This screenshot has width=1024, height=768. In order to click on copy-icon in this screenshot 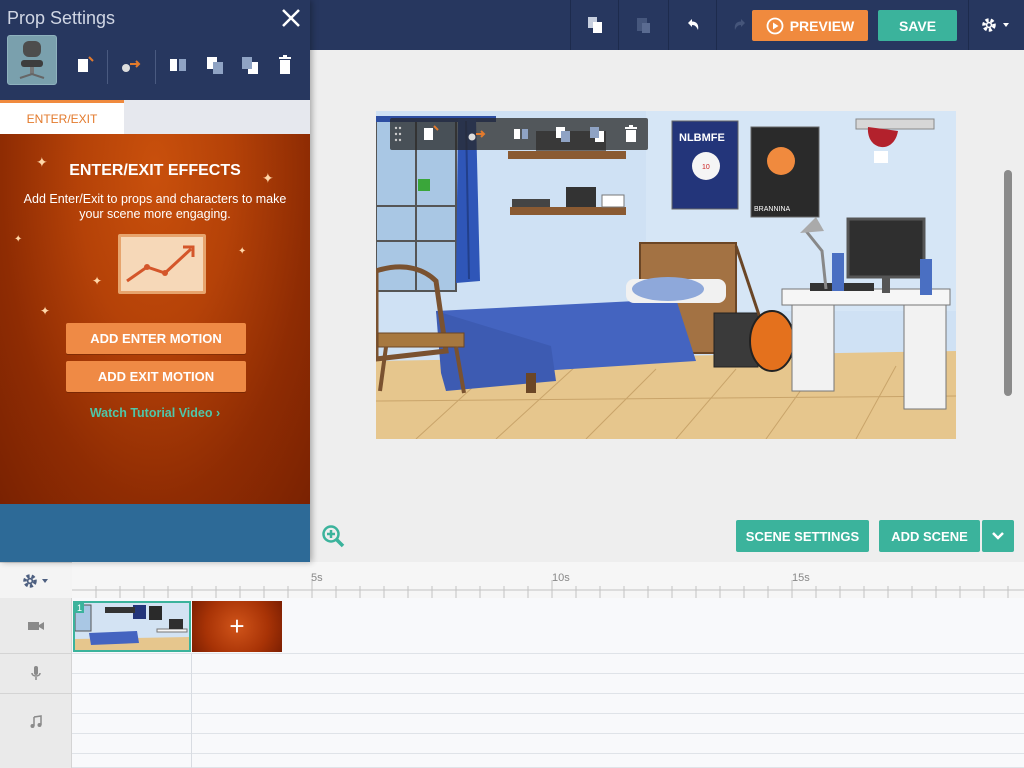, I will do `click(595, 25)`.